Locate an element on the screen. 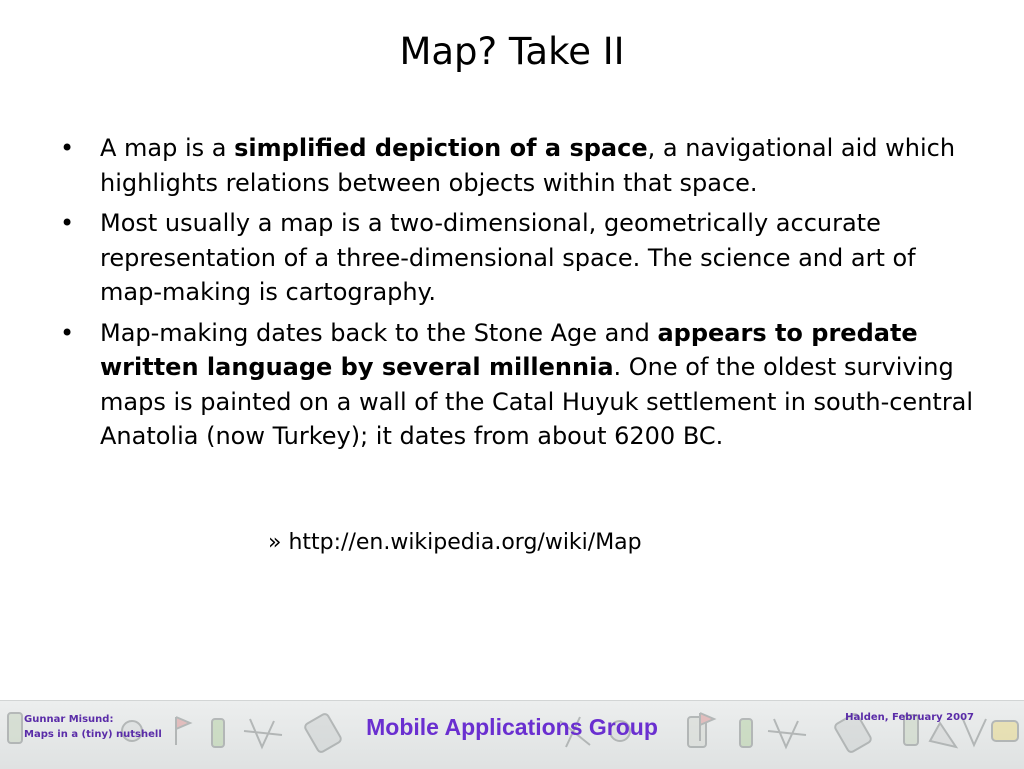  bullet-text: A map is a is located at coordinates (167, 148).